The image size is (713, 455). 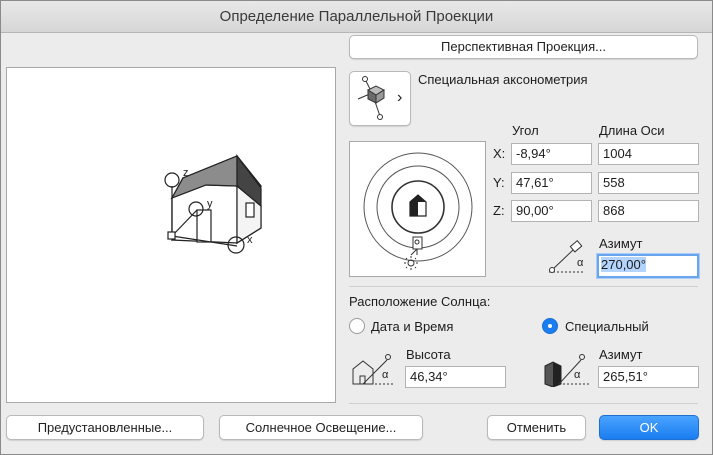 I want to click on sun-separator, so click(x=523, y=286).